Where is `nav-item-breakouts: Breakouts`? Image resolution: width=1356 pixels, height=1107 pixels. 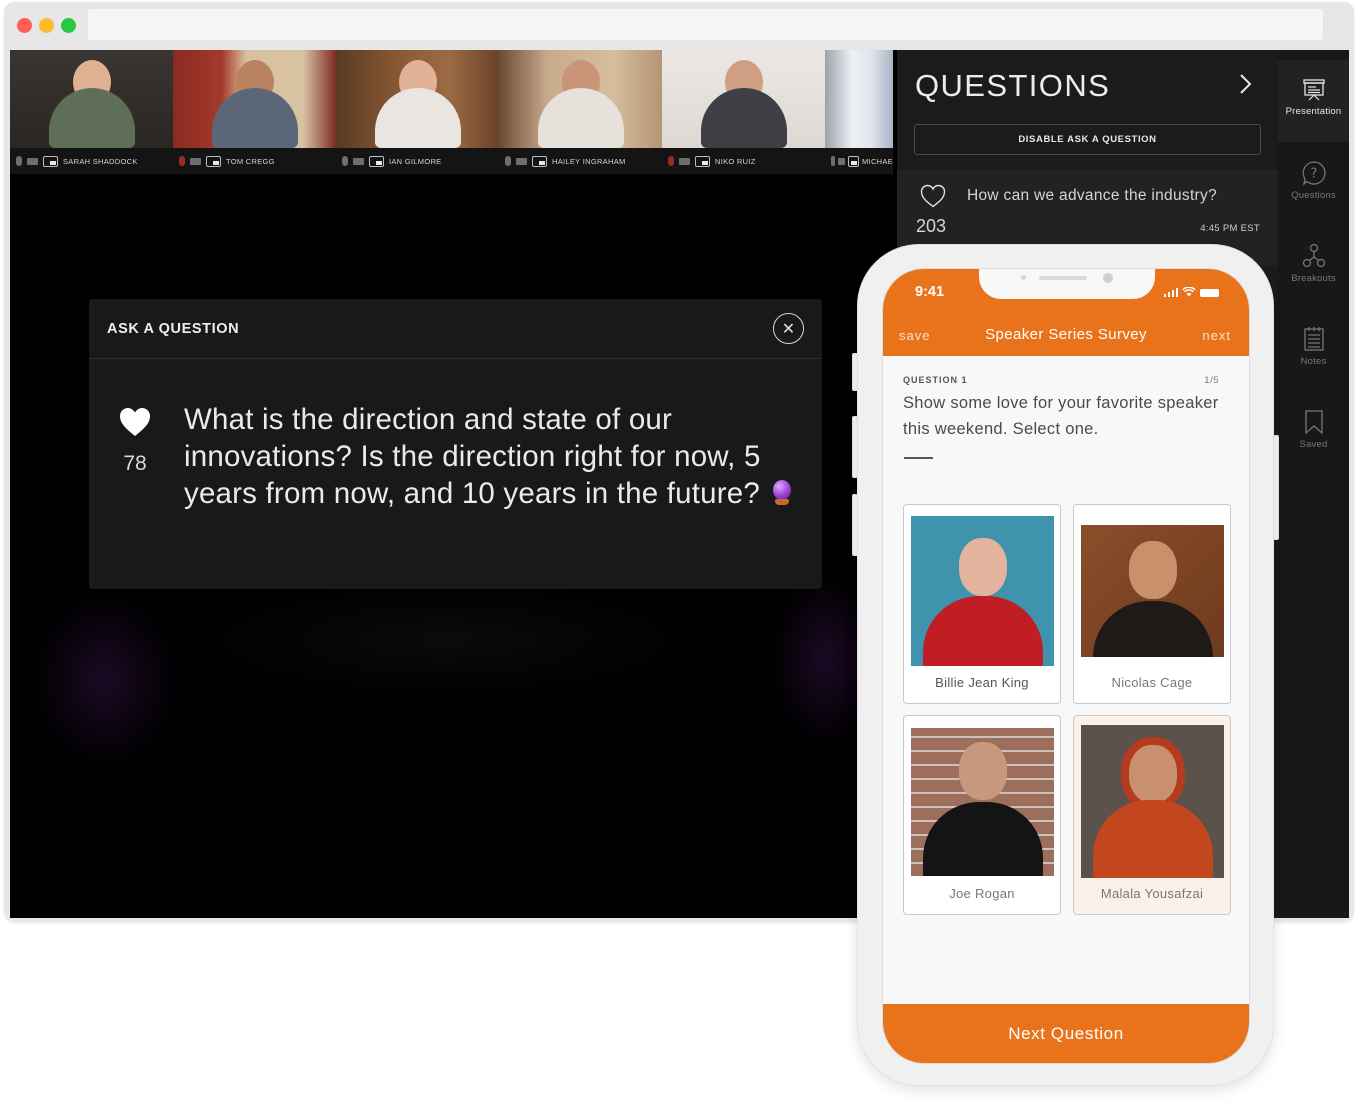
nav-item-breakouts: Breakouts is located at coordinates (1313, 284).